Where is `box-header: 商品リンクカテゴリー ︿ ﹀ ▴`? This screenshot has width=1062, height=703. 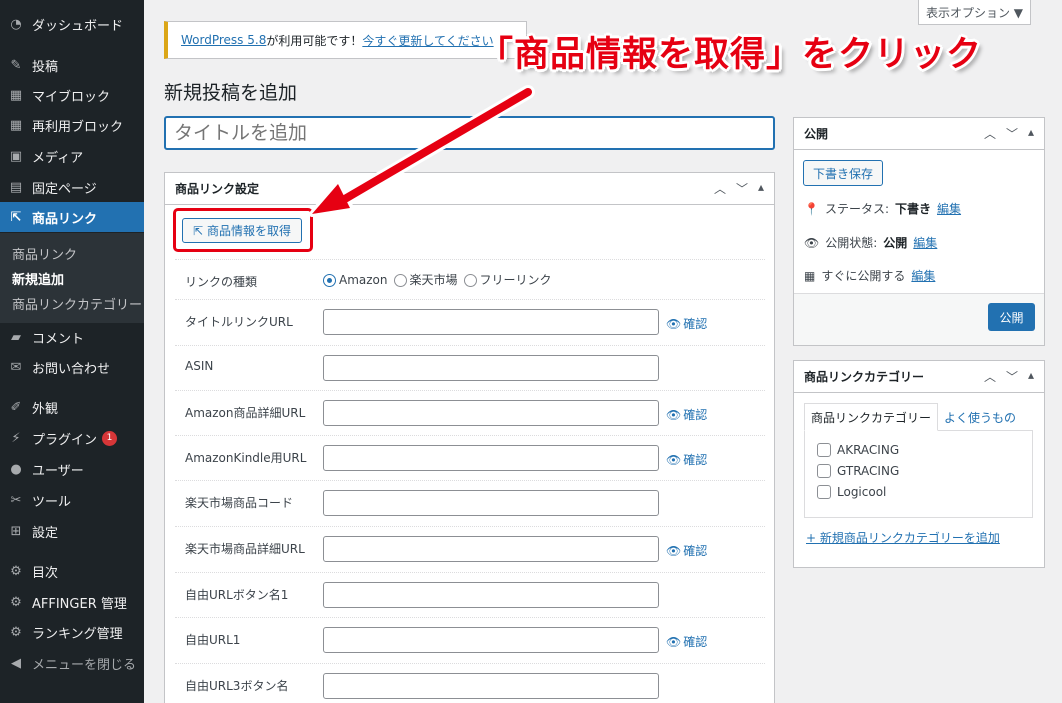 box-header: 商品リンクカテゴリー ︿ ﹀ ▴ is located at coordinates (919, 377).